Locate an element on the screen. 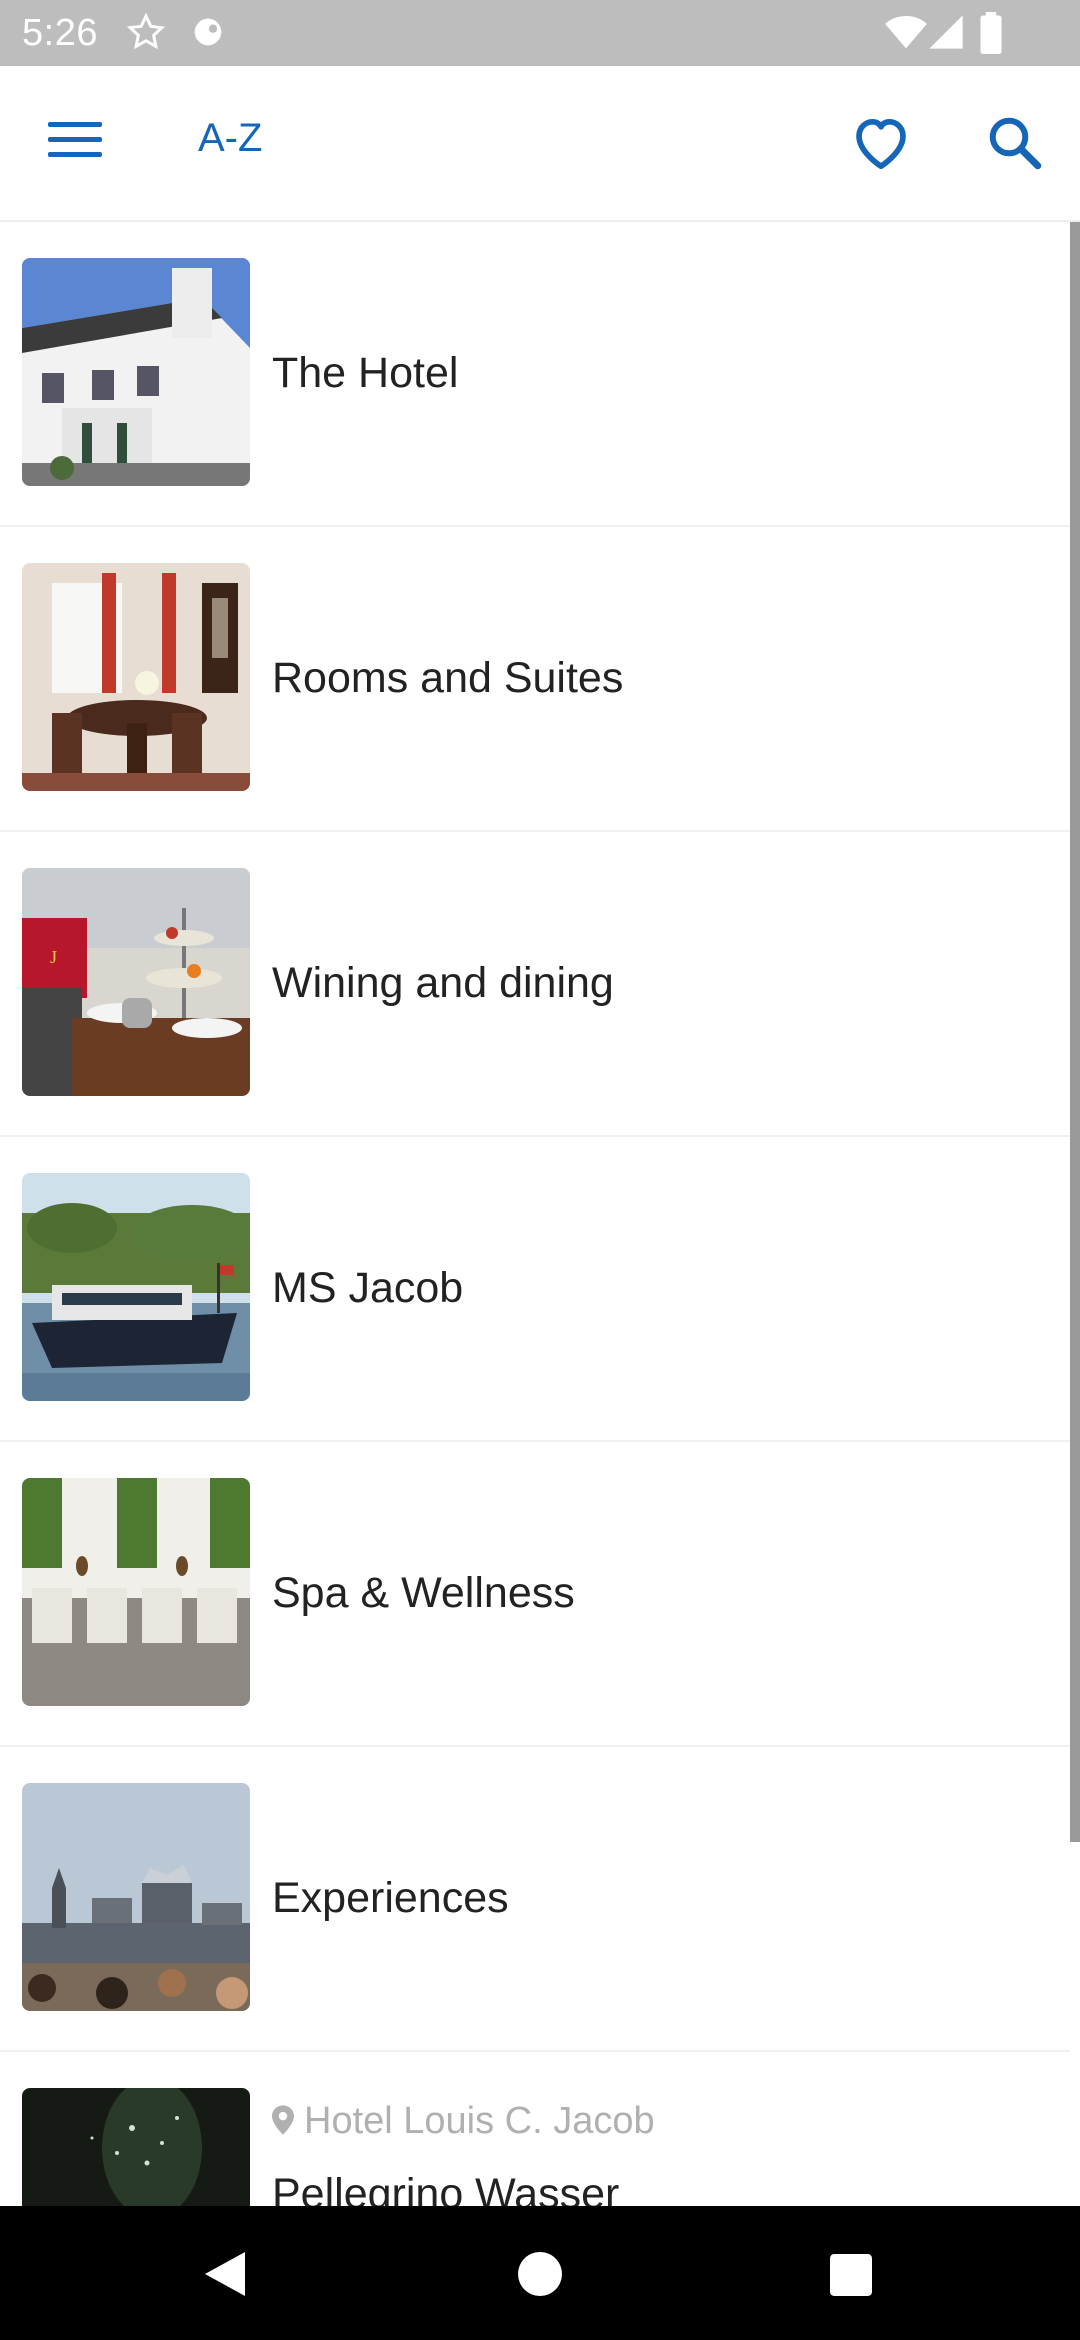 This screenshot has width=1080, height=2340. status-bar: 5:26 is located at coordinates (540, 33).